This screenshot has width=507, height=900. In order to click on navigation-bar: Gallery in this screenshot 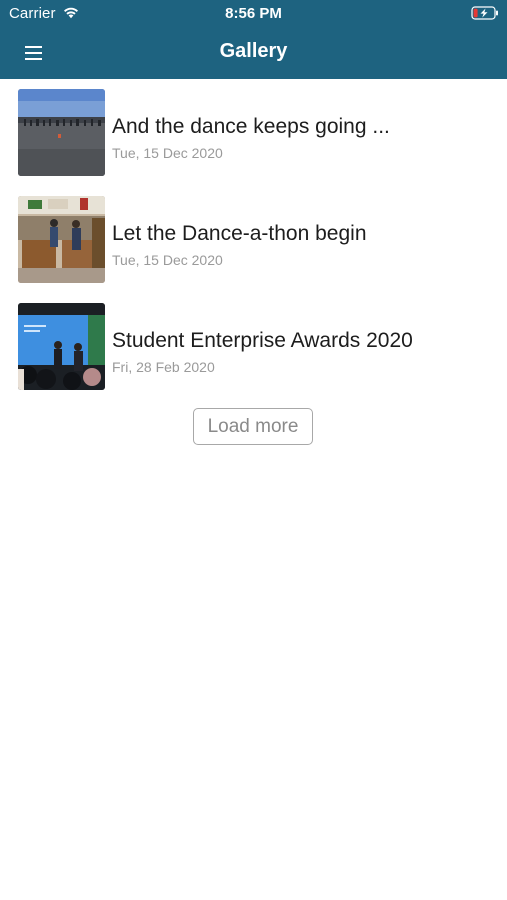, I will do `click(253, 53)`.